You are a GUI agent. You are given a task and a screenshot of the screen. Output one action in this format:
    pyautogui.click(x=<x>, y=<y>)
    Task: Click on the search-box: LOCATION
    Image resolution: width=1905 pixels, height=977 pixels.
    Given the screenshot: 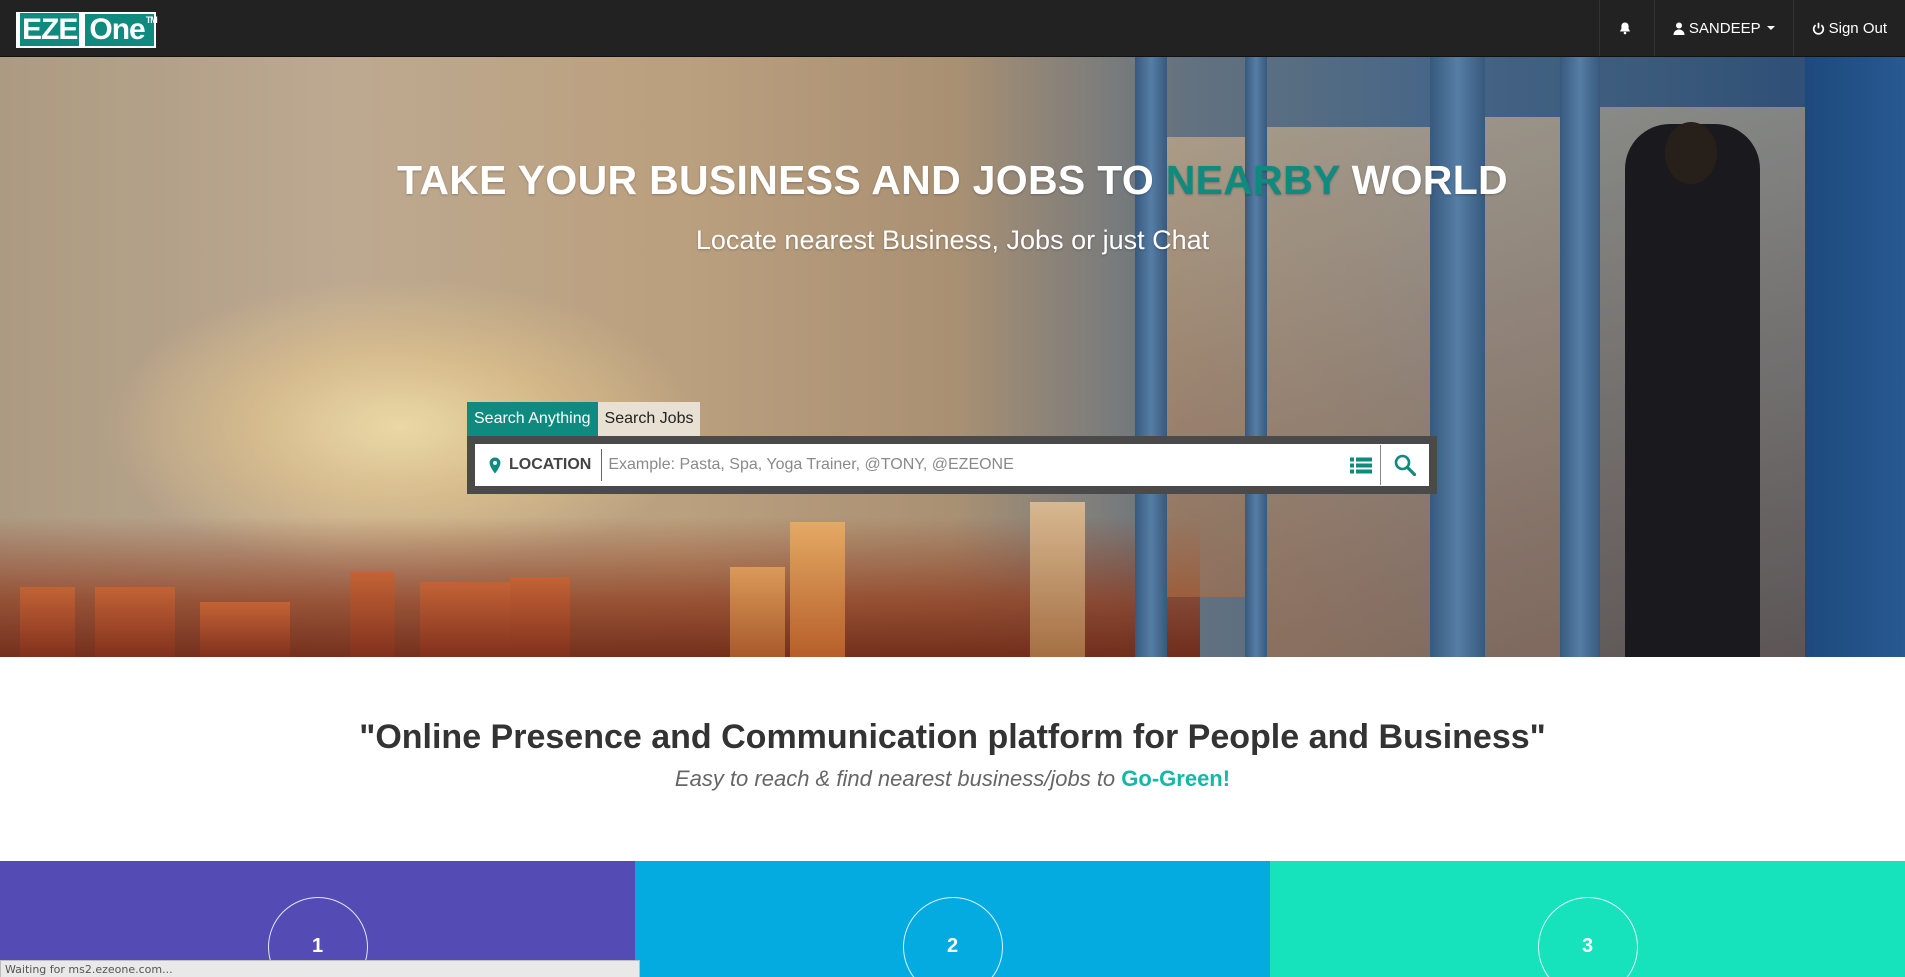 What is the action you would take?
    pyautogui.click(x=952, y=465)
    